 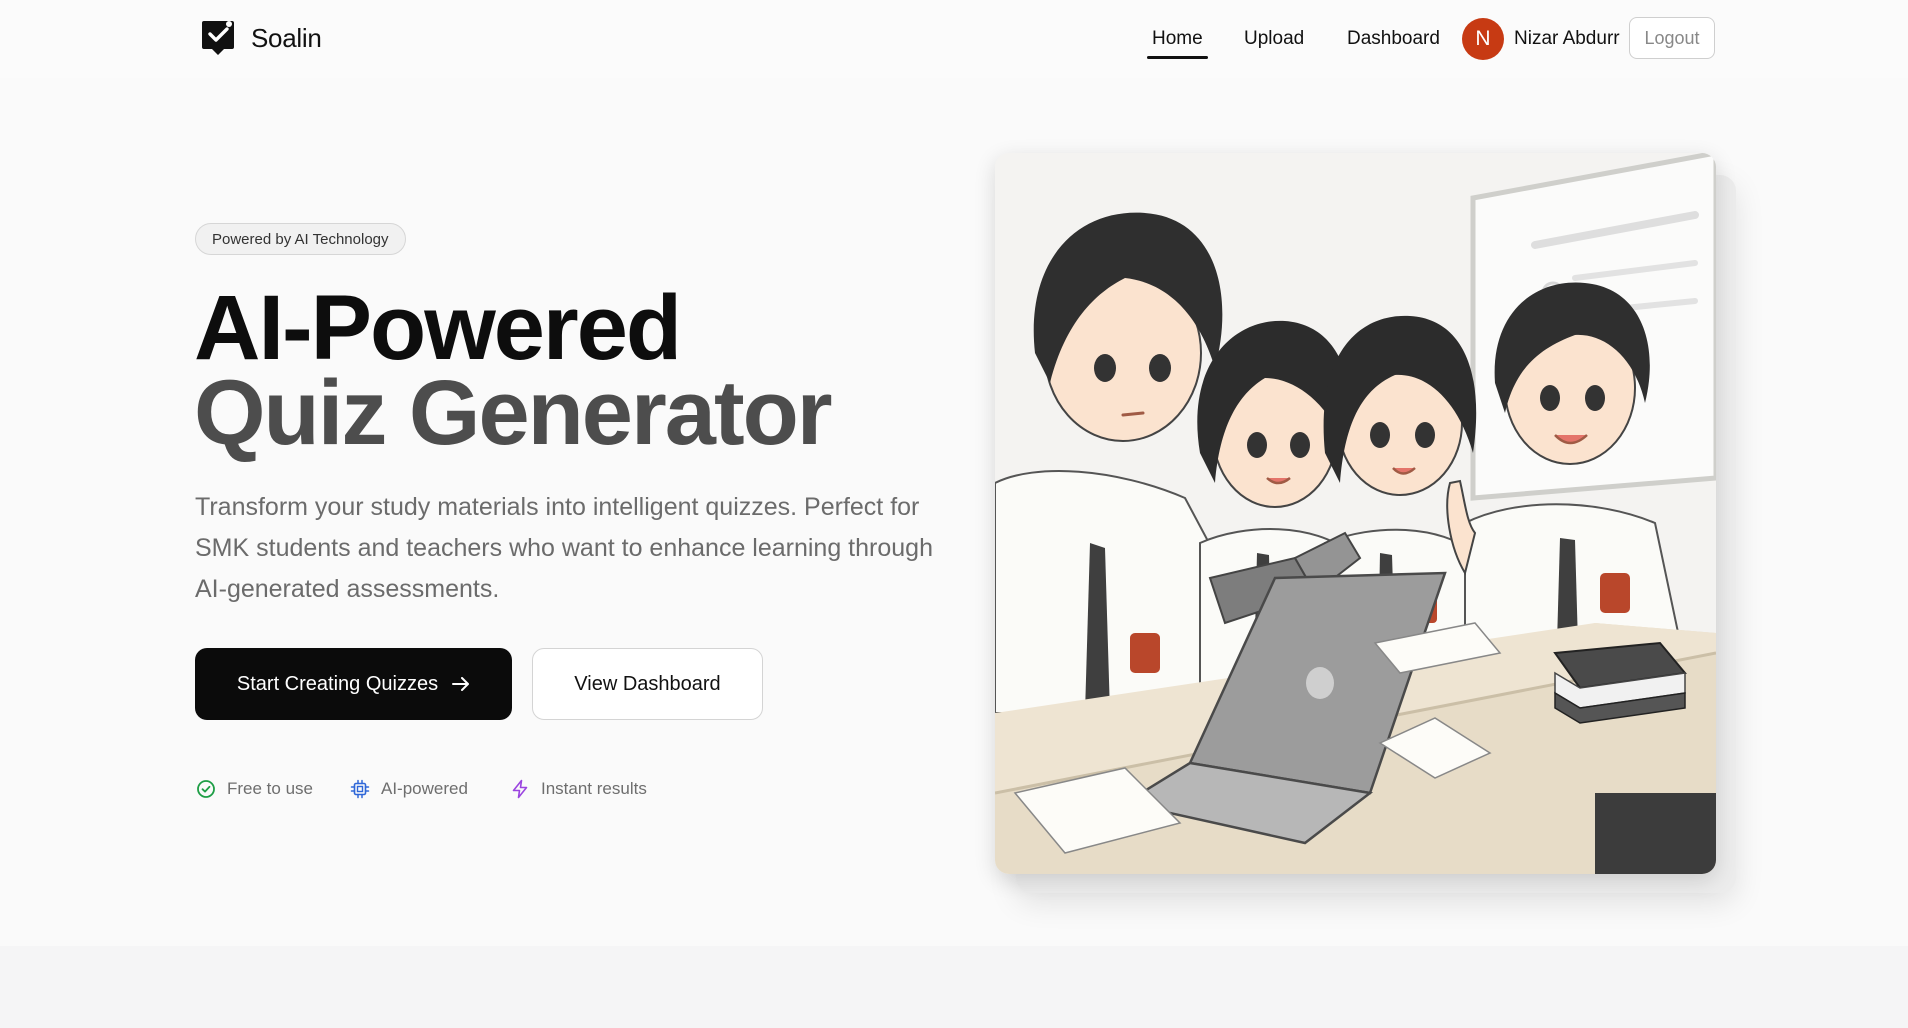 What do you see at coordinates (520, 789) in the screenshot?
I see `lightning-icon` at bounding box center [520, 789].